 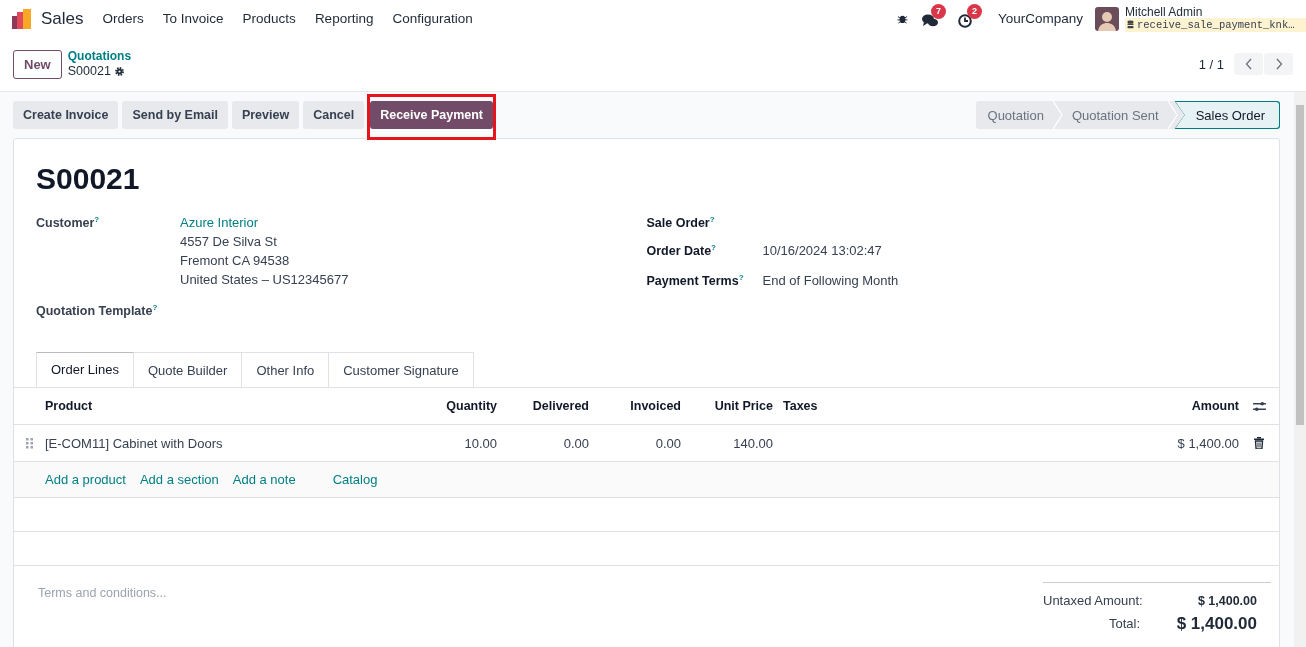 What do you see at coordinates (1227, 115) in the screenshot?
I see `status-step: Sales Order` at bounding box center [1227, 115].